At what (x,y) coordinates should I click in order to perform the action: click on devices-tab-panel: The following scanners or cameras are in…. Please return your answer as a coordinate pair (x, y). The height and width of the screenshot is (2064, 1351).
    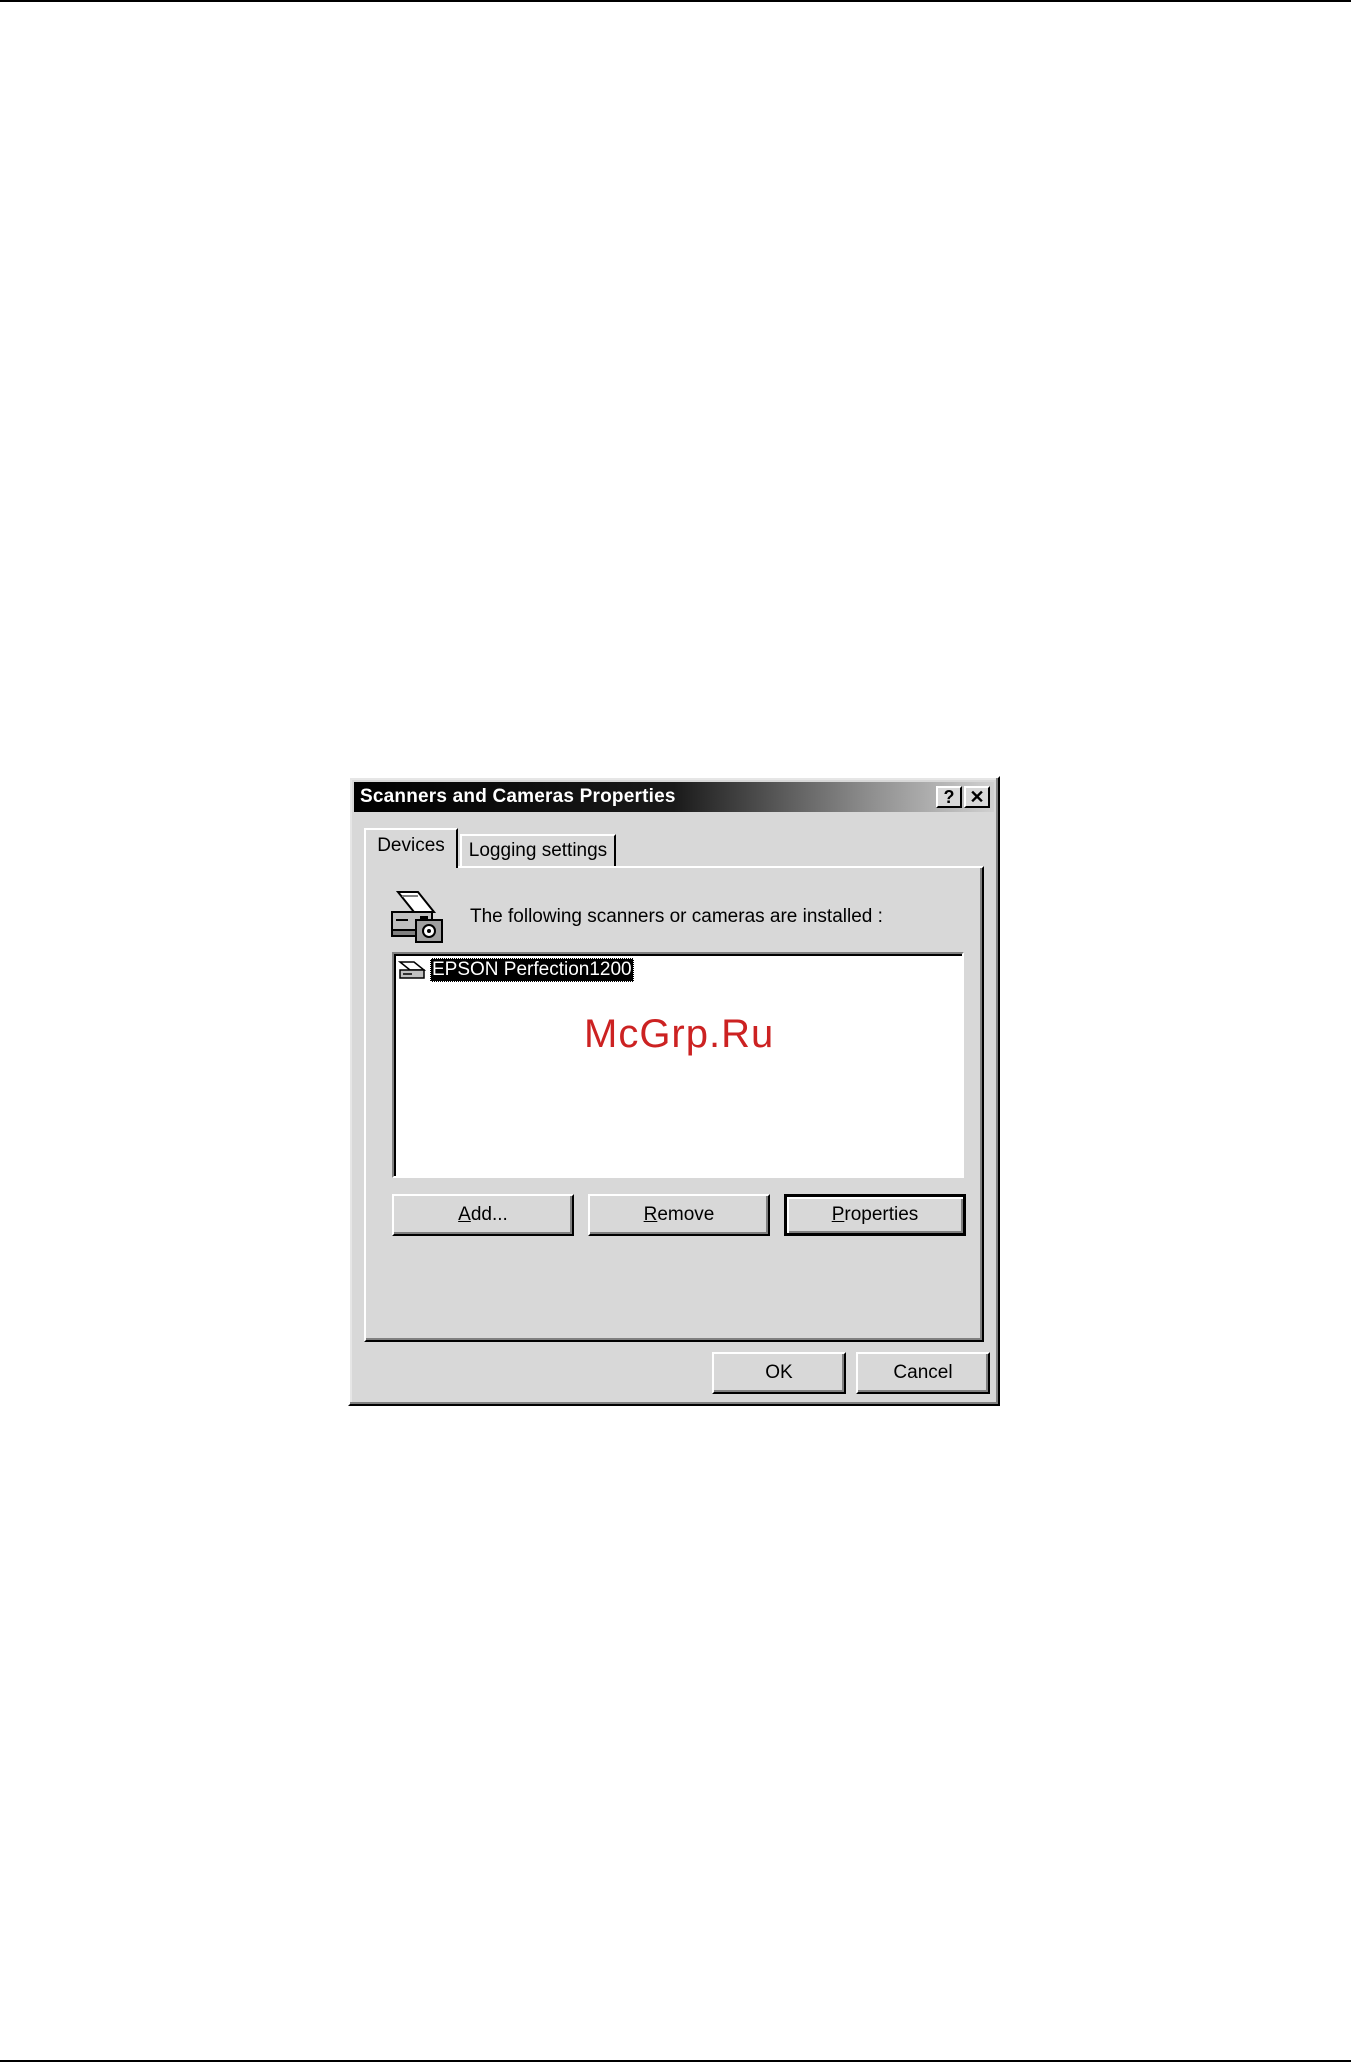
    Looking at the image, I should click on (674, 1104).